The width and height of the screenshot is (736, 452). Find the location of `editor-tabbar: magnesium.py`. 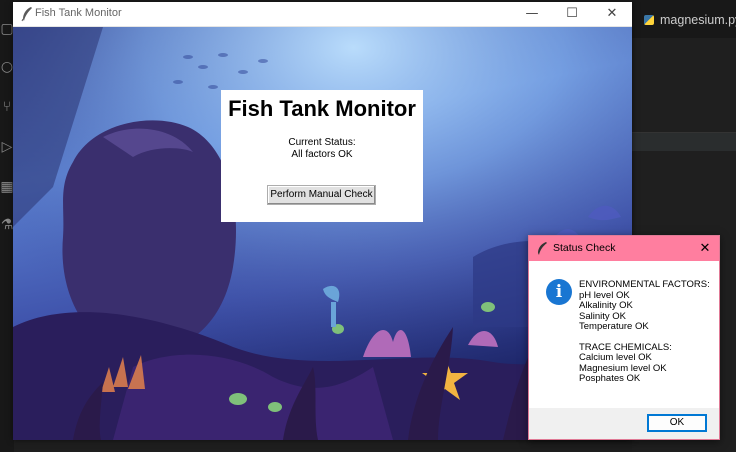

editor-tabbar: magnesium.py is located at coordinates (684, 19).